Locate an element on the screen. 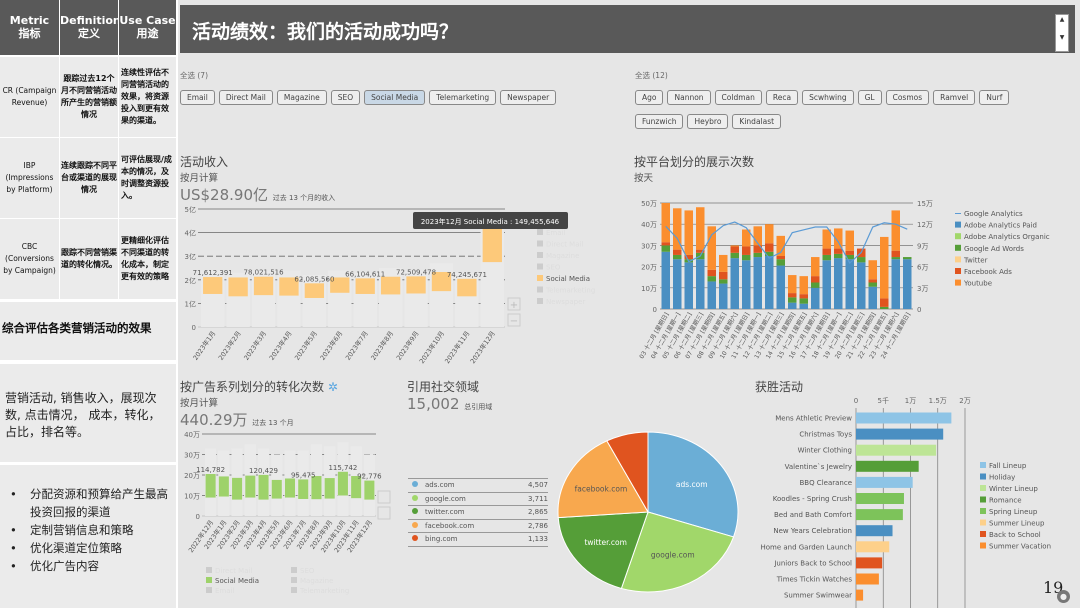  legend-label: Spring Lineup is located at coordinates (1013, 512).